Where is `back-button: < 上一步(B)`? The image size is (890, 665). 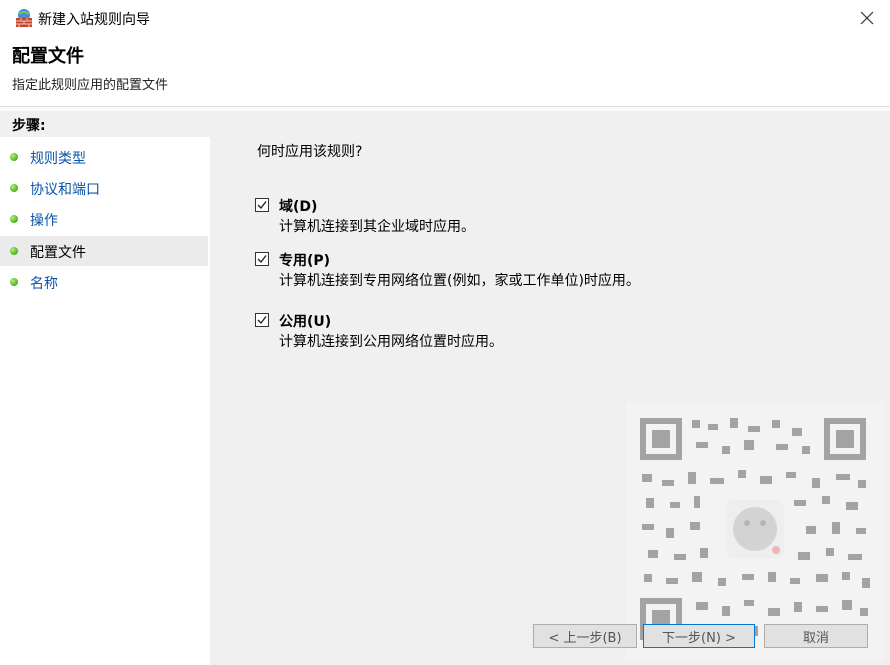
back-button: < 上一步(B) is located at coordinates (585, 636).